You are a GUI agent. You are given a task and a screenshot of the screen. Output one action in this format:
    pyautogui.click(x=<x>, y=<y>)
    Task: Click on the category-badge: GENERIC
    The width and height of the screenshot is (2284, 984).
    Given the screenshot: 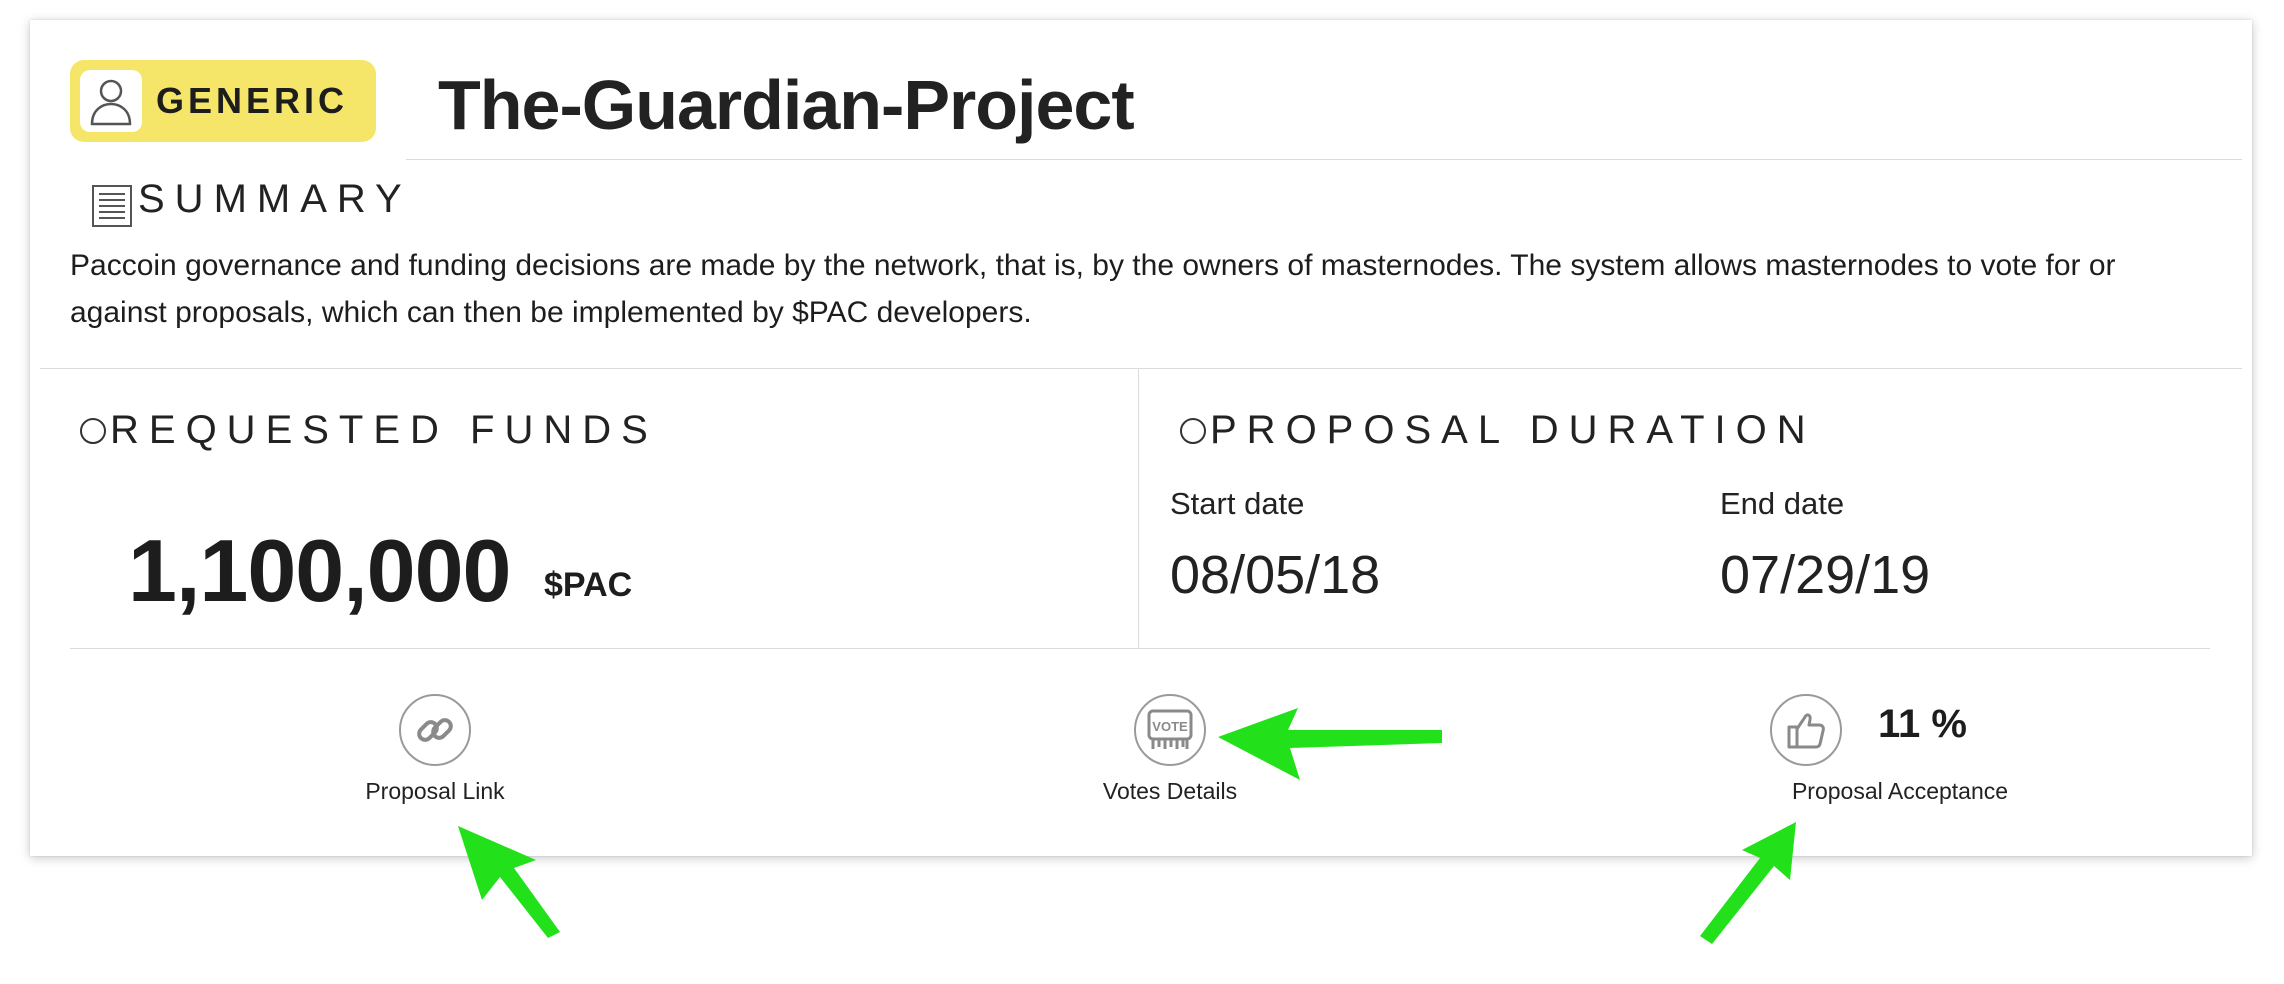 What is the action you would take?
    pyautogui.click(x=223, y=101)
    